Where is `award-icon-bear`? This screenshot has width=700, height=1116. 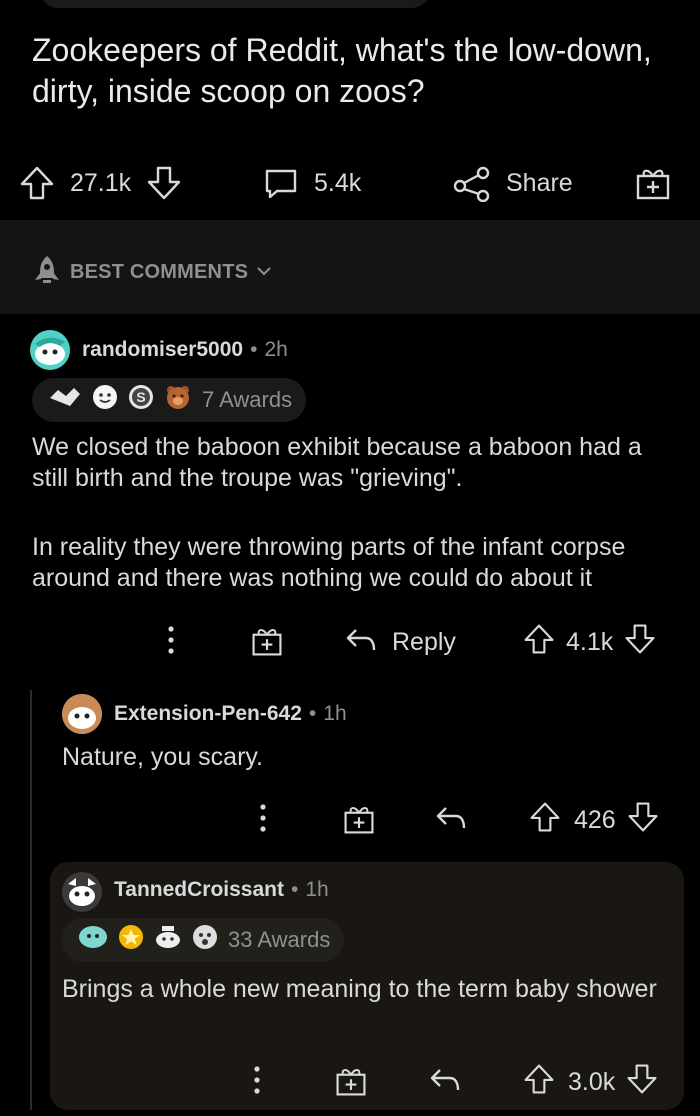 award-icon-bear is located at coordinates (178, 400).